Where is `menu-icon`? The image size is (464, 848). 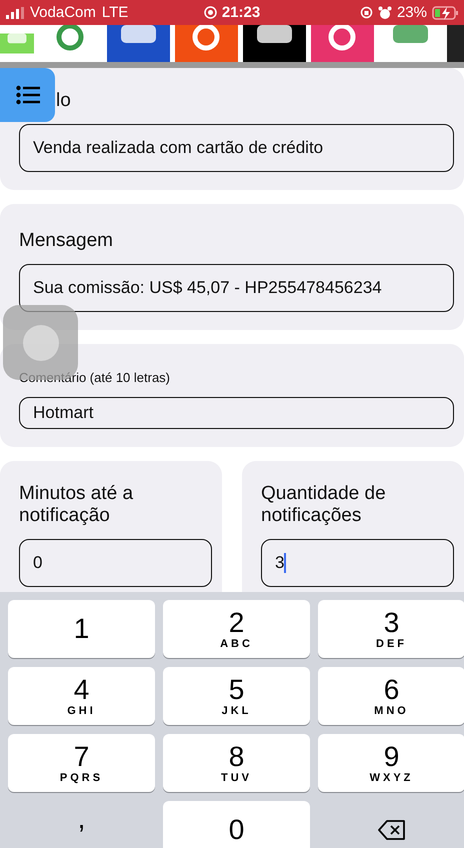
menu-icon is located at coordinates (28, 95).